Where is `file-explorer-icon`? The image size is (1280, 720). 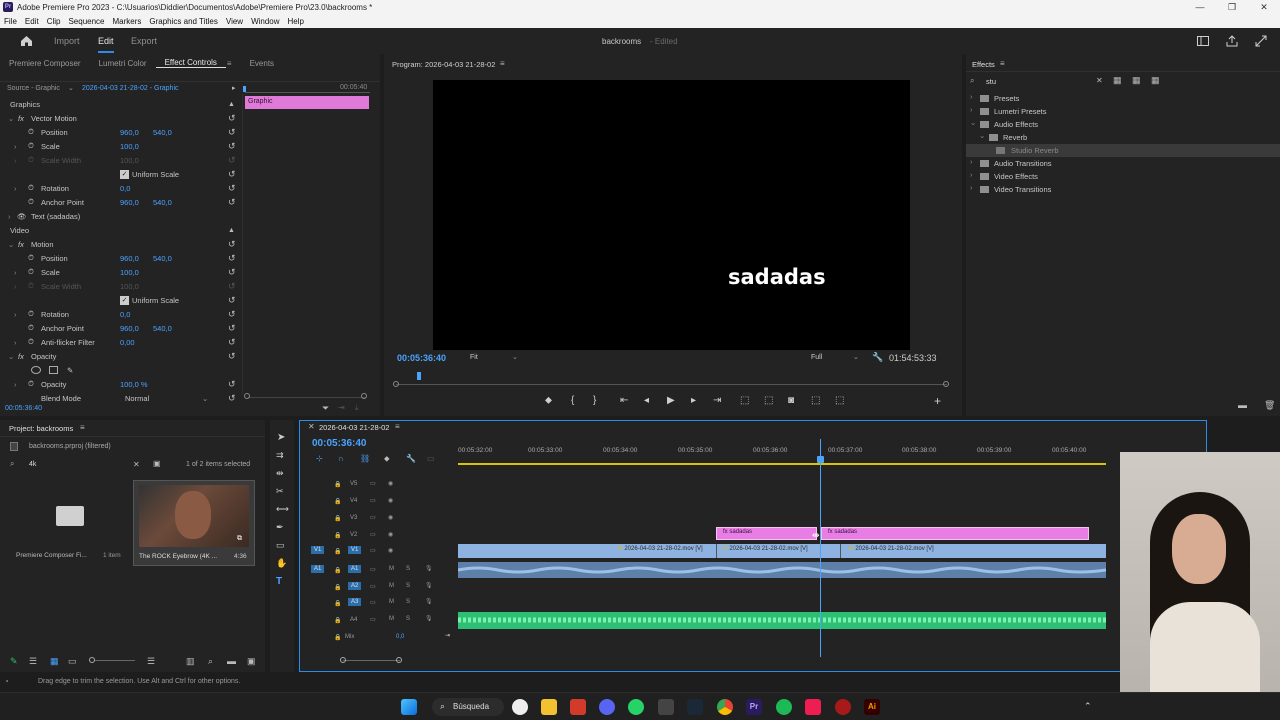
file-explorer-icon is located at coordinates (549, 707).